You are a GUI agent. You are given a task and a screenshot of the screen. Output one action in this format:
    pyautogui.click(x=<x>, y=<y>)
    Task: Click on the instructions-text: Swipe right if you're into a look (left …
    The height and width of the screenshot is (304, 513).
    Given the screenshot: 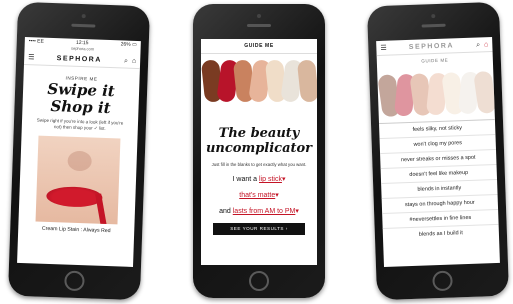 What is the action you would take?
    pyautogui.click(x=80, y=124)
    